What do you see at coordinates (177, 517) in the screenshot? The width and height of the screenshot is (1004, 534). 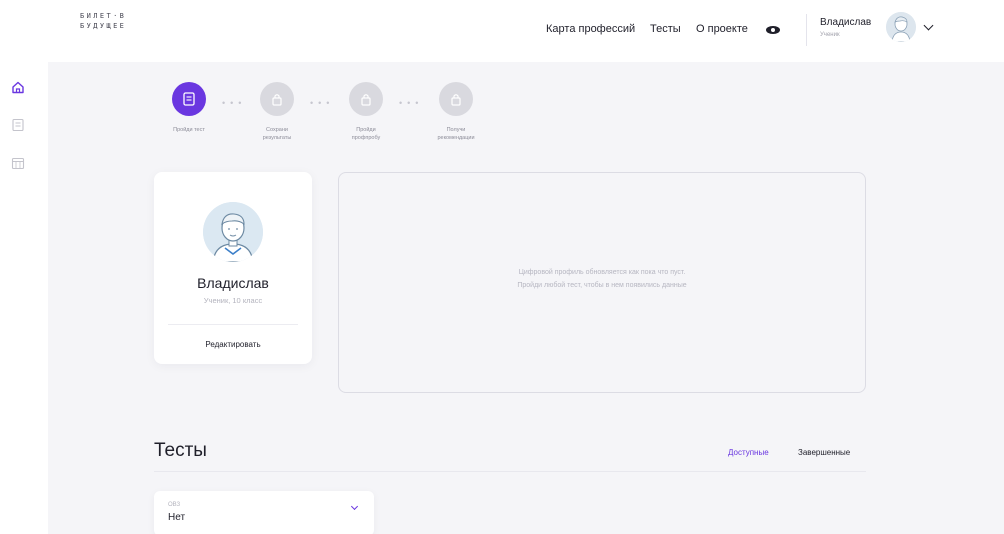 I see `select-value: Нет` at bounding box center [177, 517].